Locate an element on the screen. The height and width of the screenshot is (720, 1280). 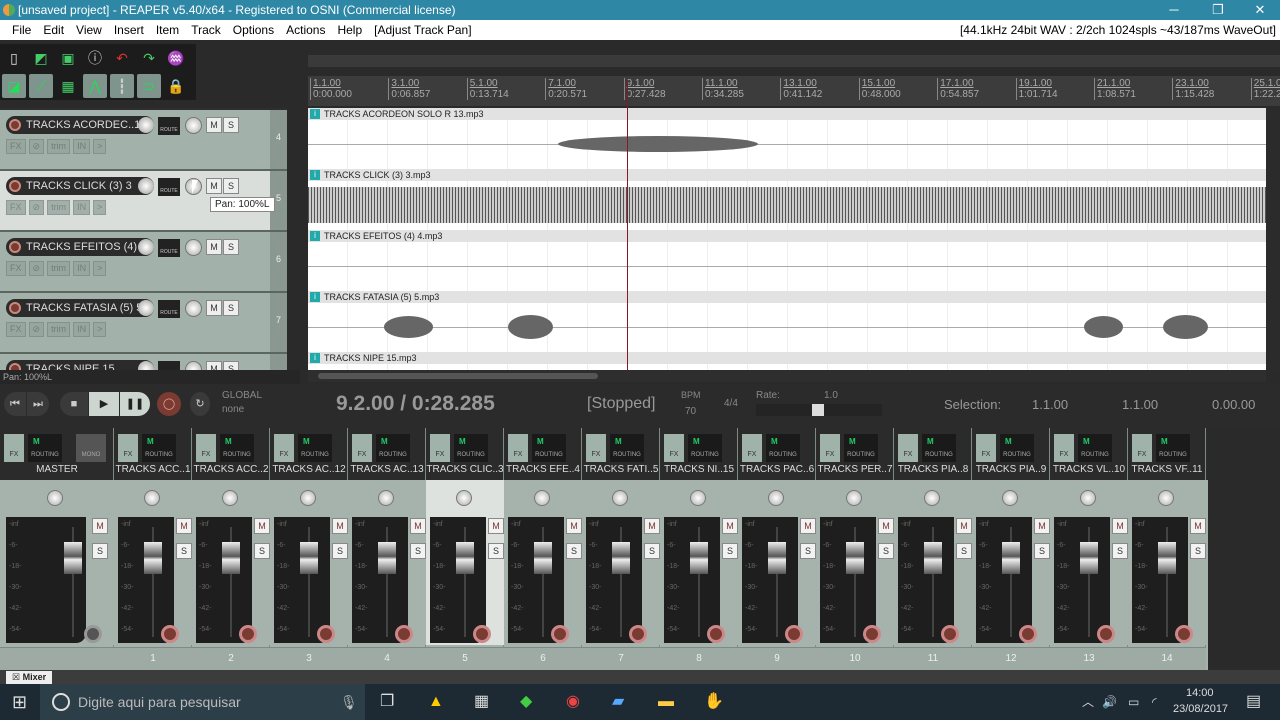
app-icon-blue: ▰ is located at coordinates (618, 702).